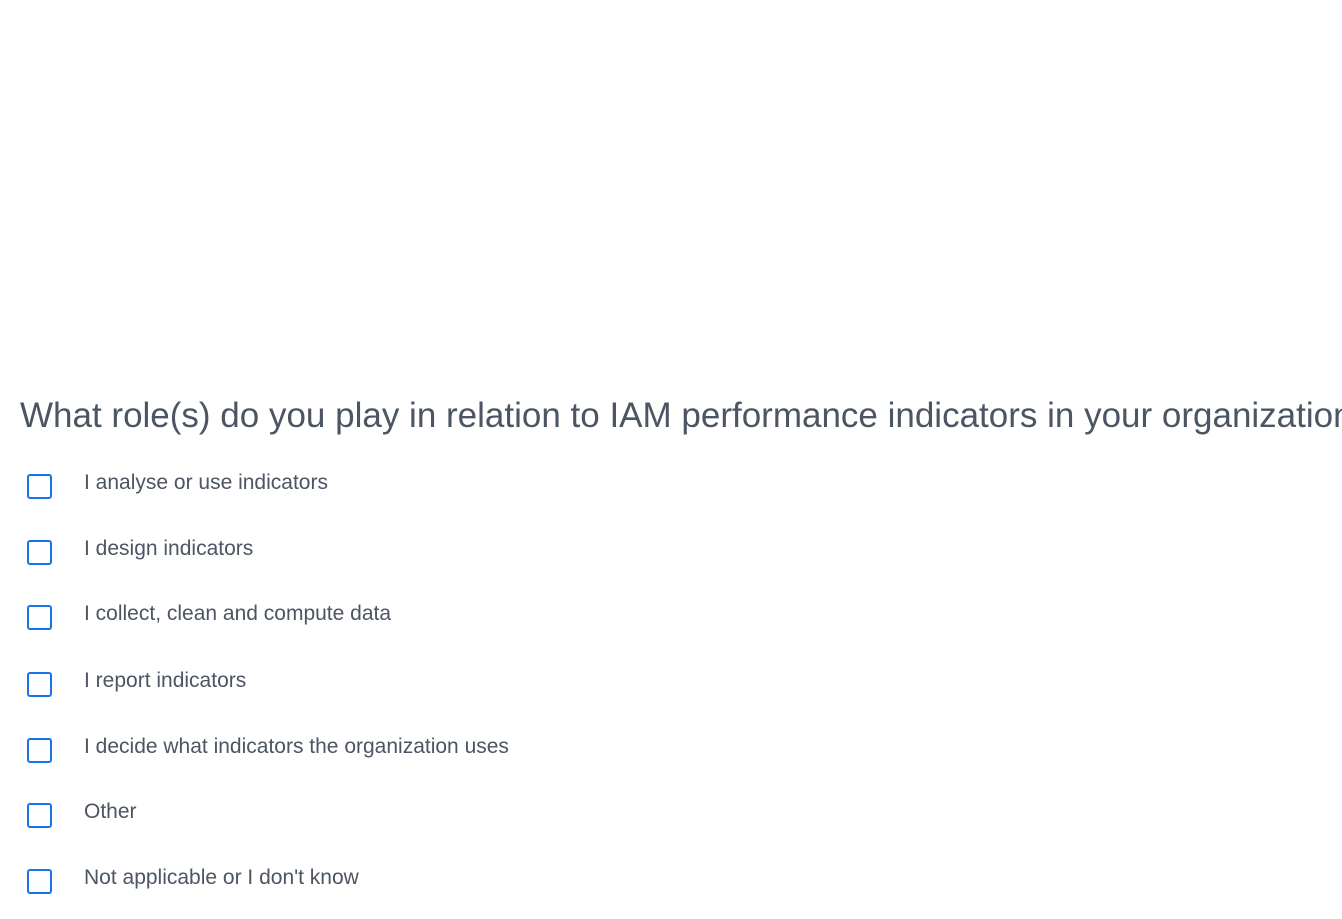  I want to click on option-report-indicators: I report indicators, so click(136, 684).